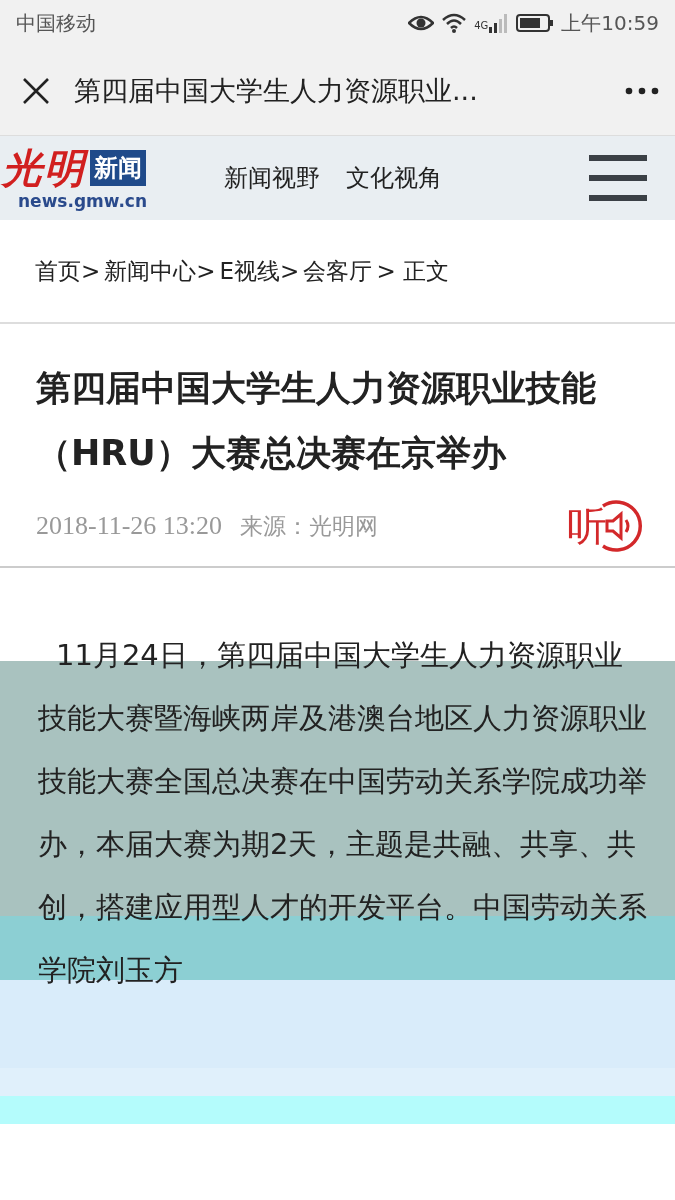  Describe the element at coordinates (160, 271) in the screenshot. I see `breadcrumb-link: 新闻中心>` at that location.